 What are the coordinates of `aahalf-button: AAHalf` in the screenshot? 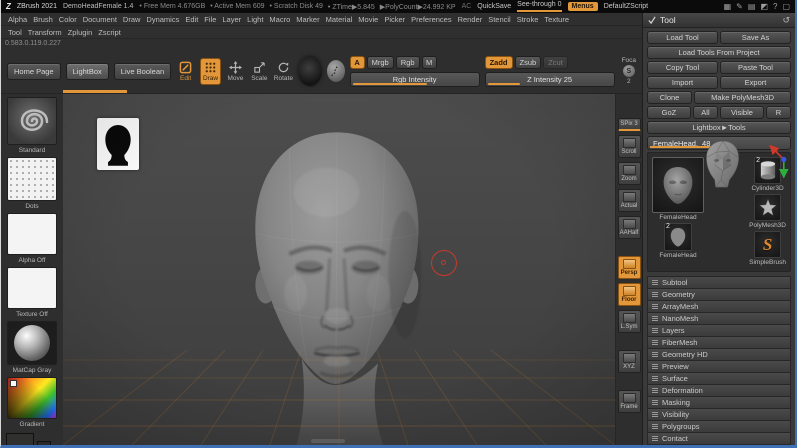 It's located at (629, 227).